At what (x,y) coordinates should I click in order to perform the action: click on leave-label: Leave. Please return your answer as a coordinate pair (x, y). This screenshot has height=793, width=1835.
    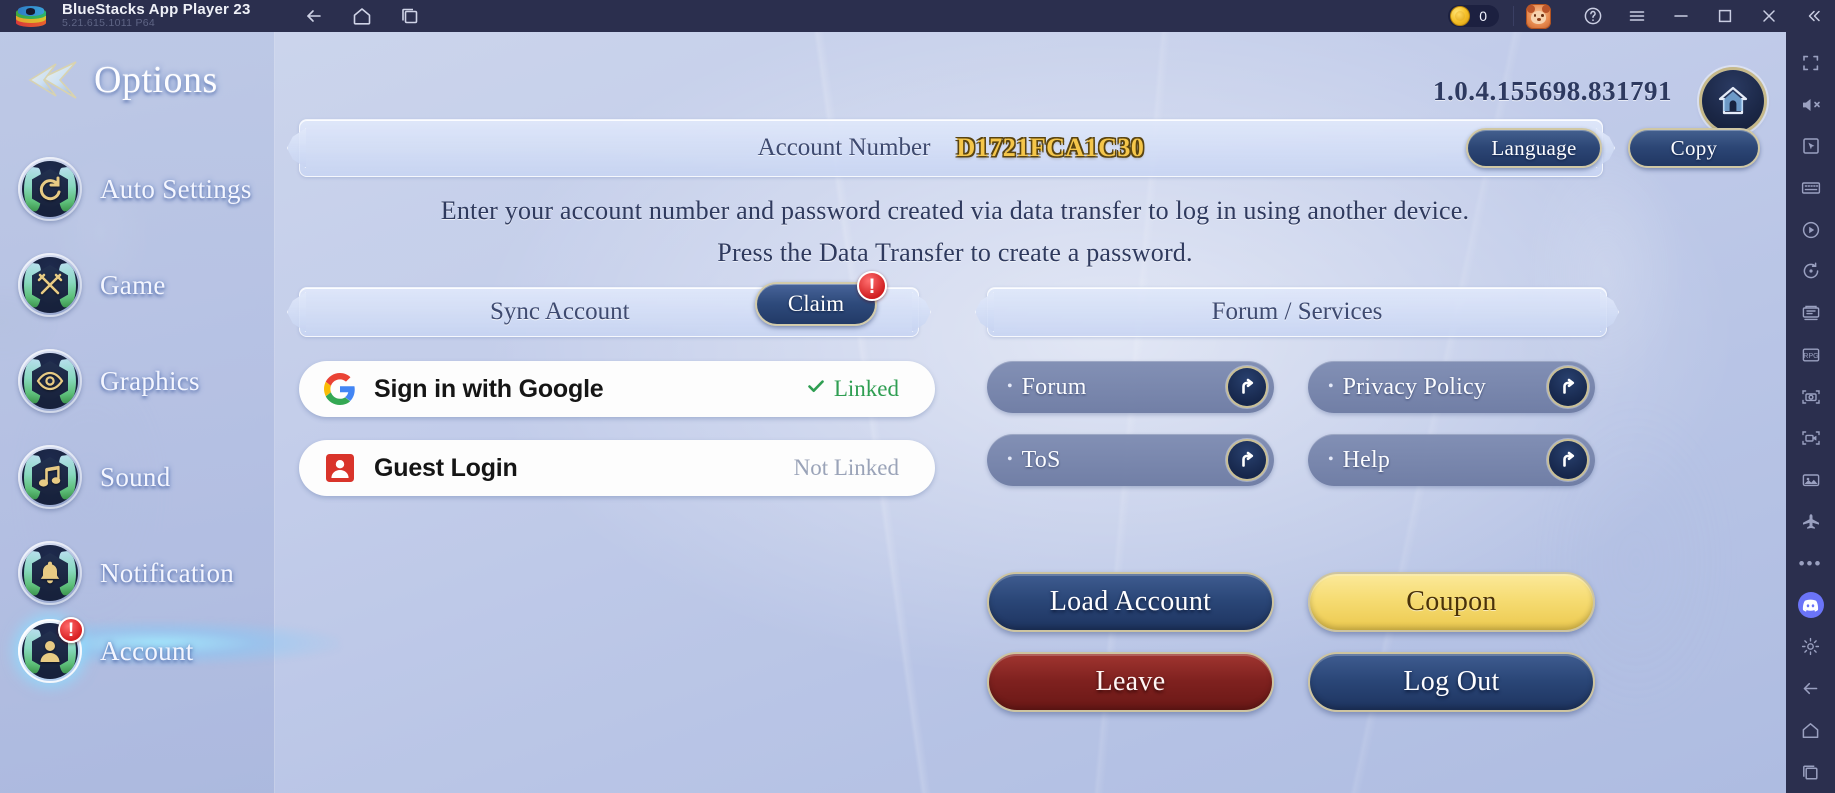
    Looking at the image, I should click on (1130, 681).